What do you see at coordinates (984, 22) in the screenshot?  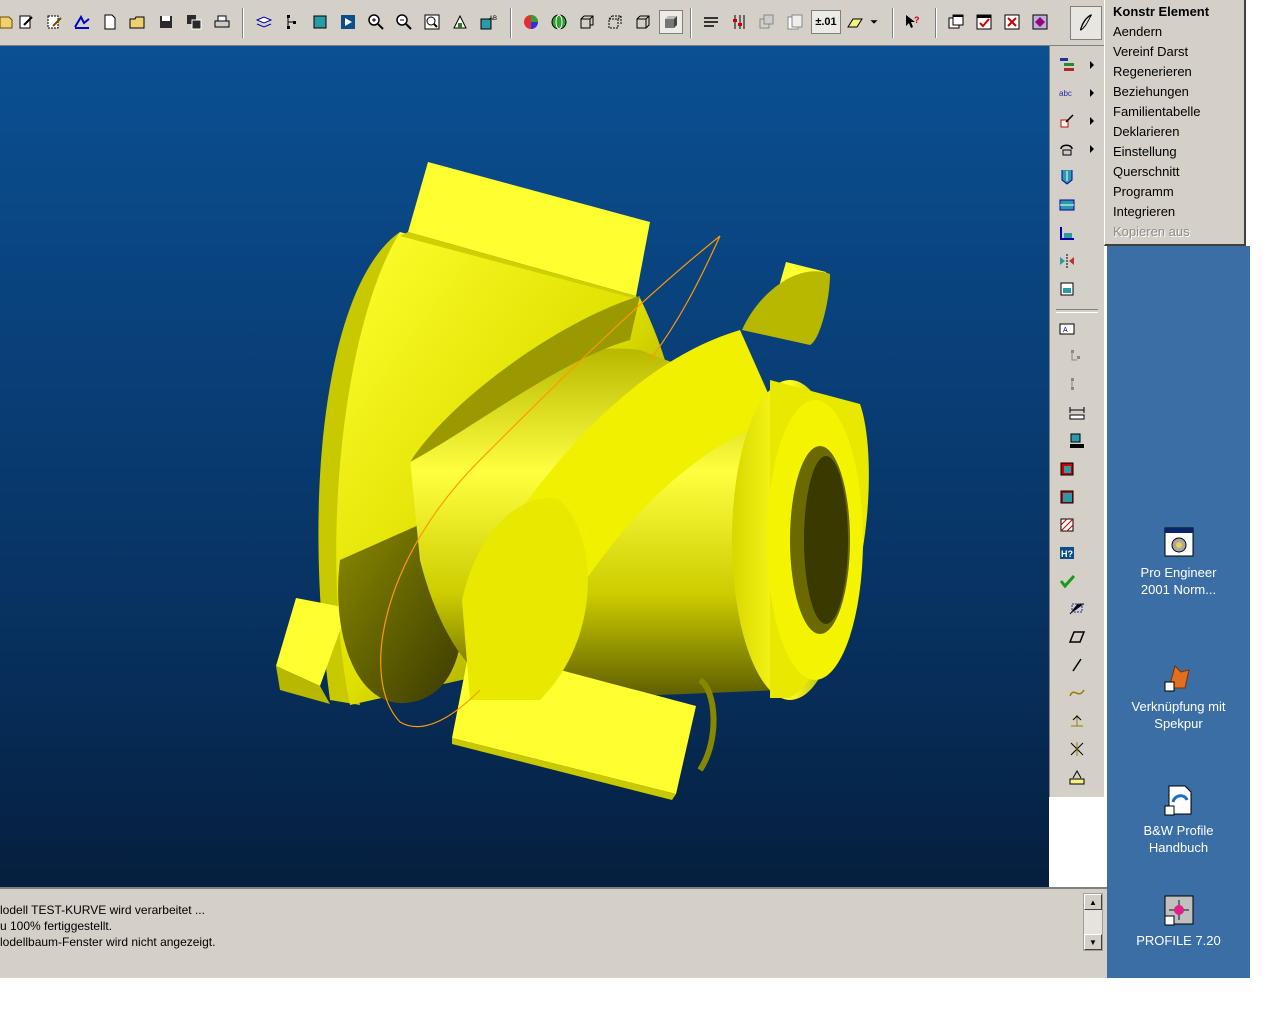 I see `window-open-icon` at bounding box center [984, 22].